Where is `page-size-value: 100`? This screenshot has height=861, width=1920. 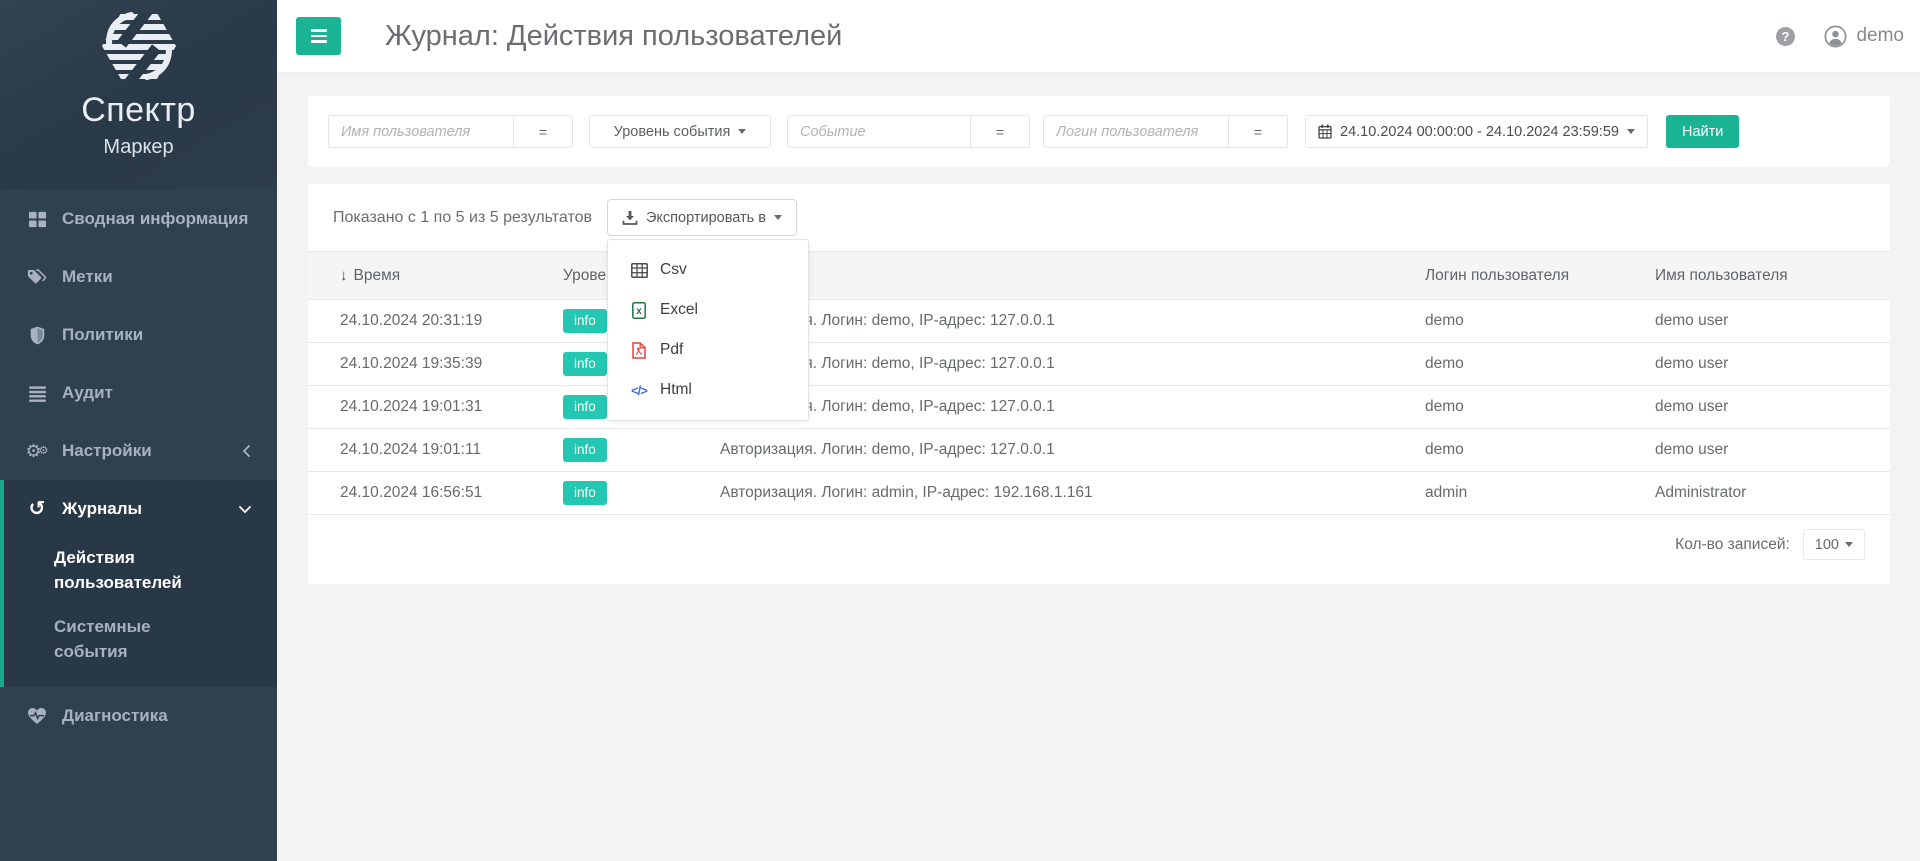 page-size-value: 100 is located at coordinates (1826, 544).